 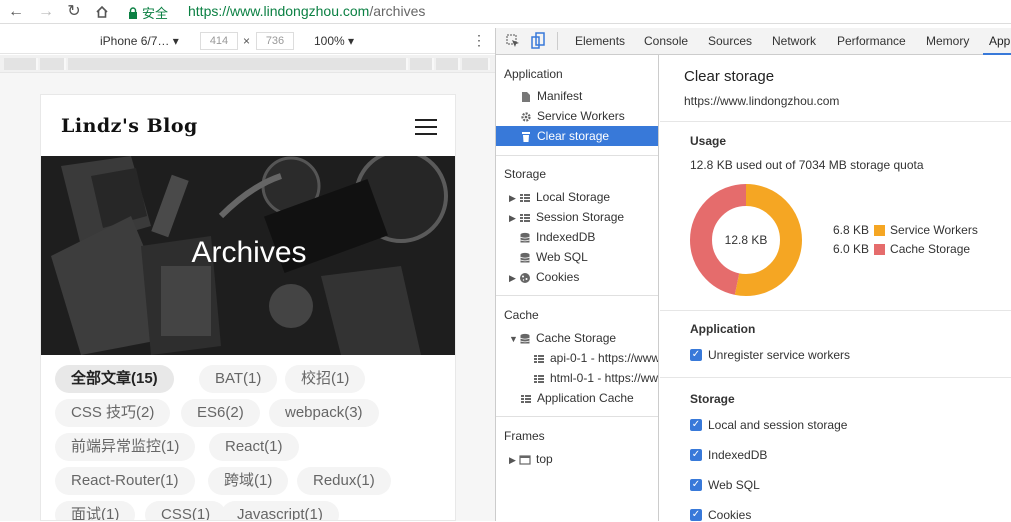 I want to click on sidebar-item-web-sql: Web SQL, so click(x=577, y=257).